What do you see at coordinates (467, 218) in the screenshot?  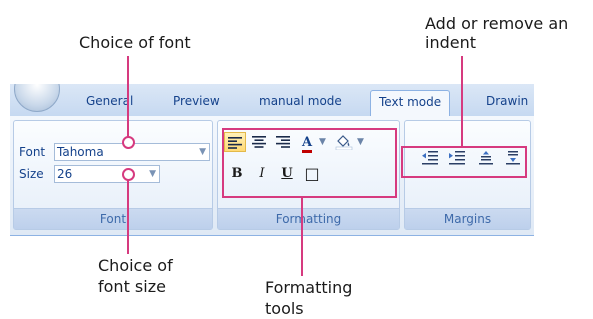 I see `group-margins-label: Margins` at bounding box center [467, 218].